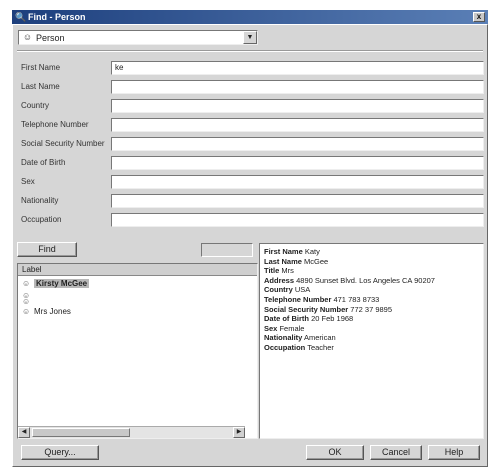 The image size is (500, 470). I want to click on detail-line: Sex Female, so click(371, 329).